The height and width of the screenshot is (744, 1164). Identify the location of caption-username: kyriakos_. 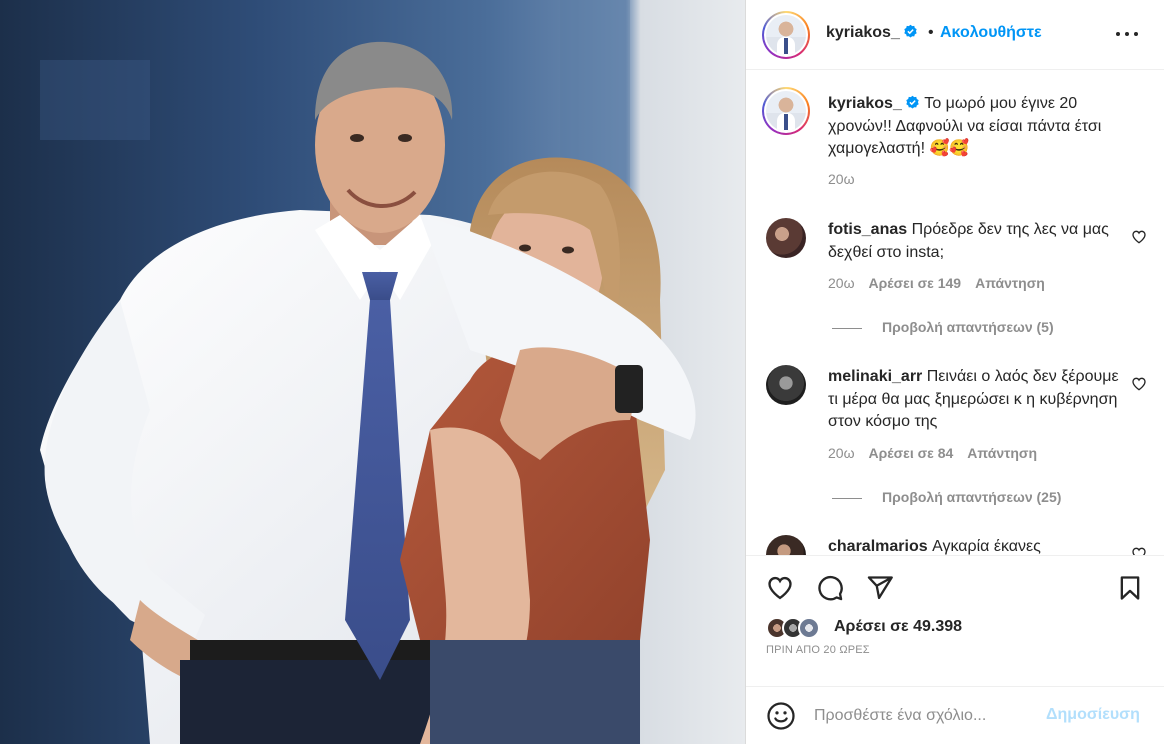
(865, 103).